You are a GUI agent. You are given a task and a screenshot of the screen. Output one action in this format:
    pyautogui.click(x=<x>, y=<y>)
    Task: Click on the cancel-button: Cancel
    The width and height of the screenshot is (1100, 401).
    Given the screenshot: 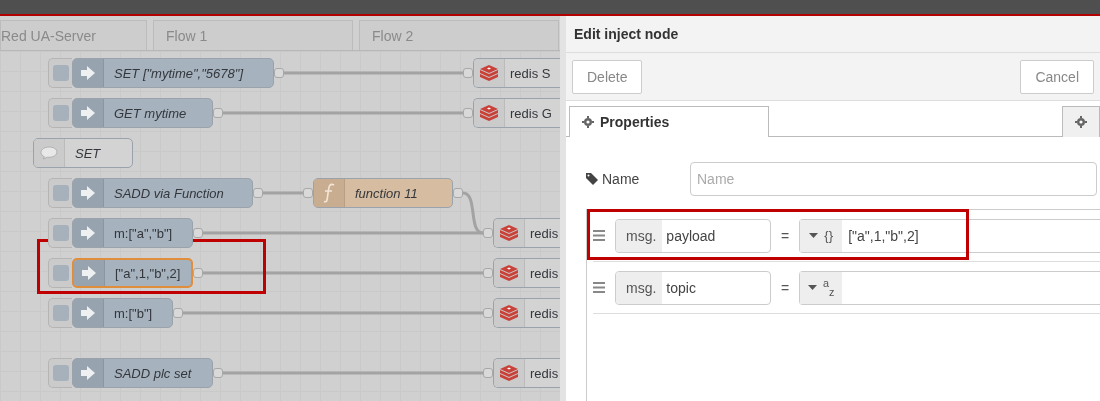 What is the action you would take?
    pyautogui.click(x=1057, y=76)
    